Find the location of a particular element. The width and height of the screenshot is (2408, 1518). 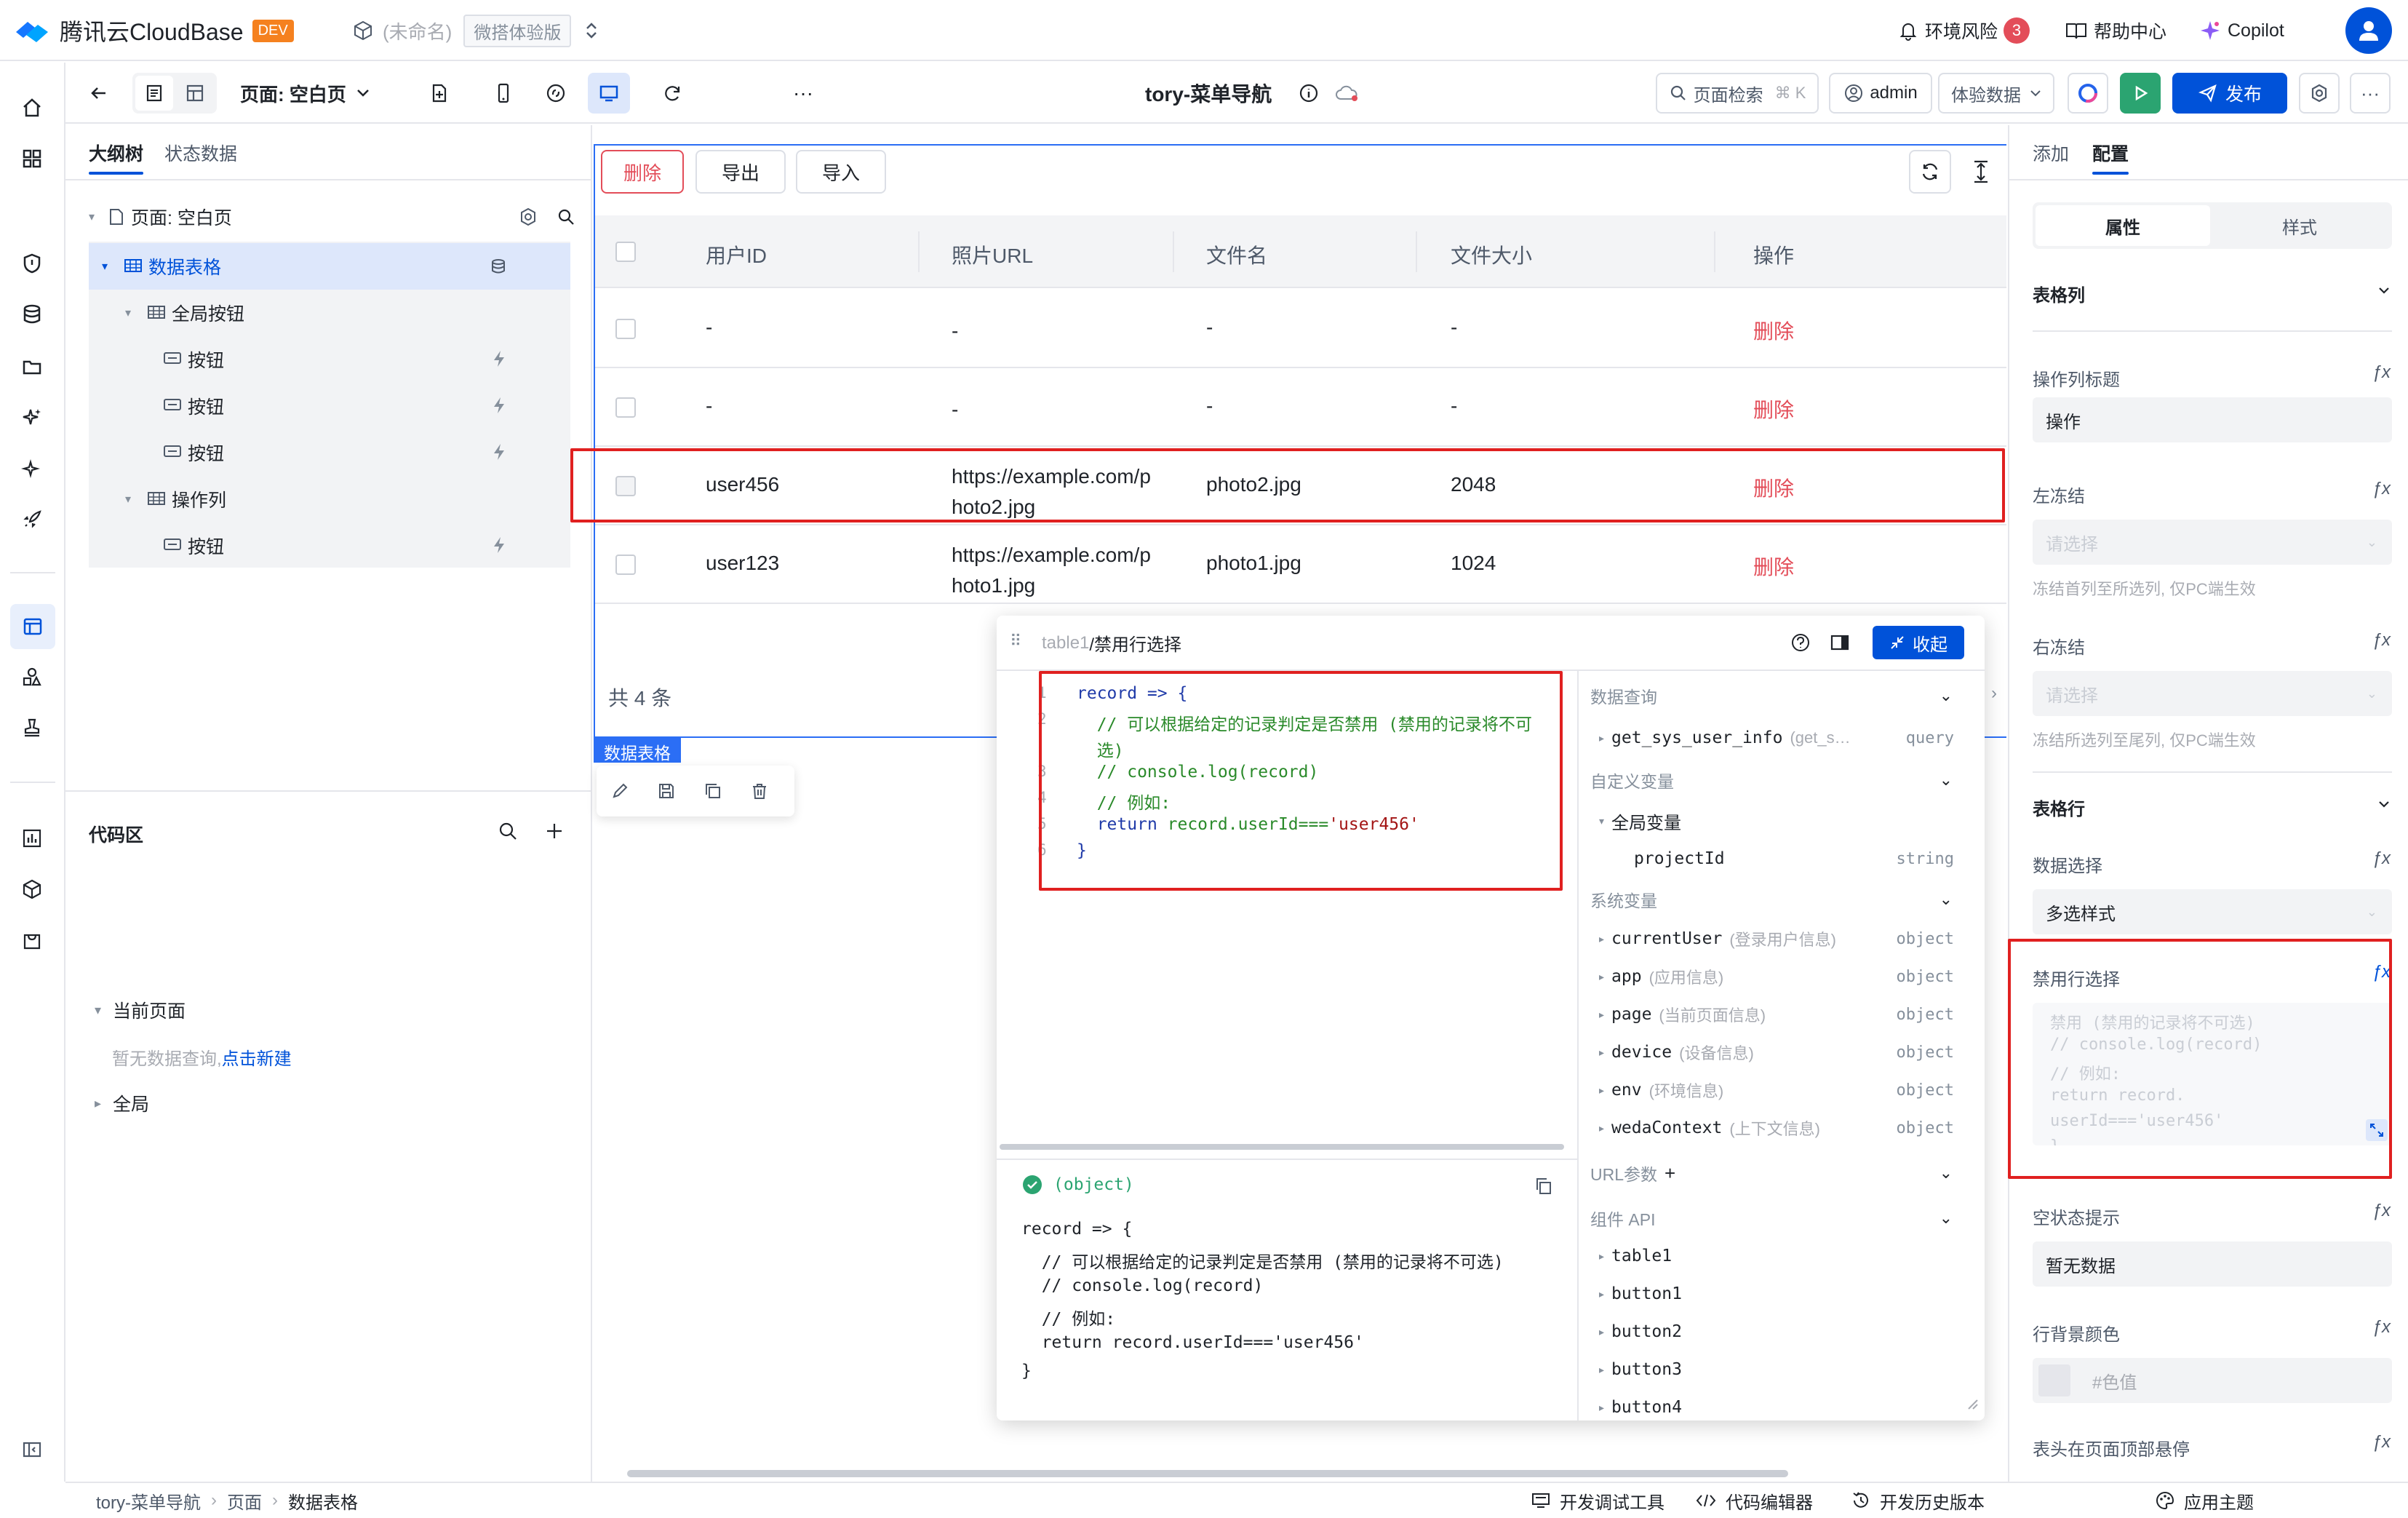

var-section-header: URL参数 + ⌄ is located at coordinates (1780, 1173).